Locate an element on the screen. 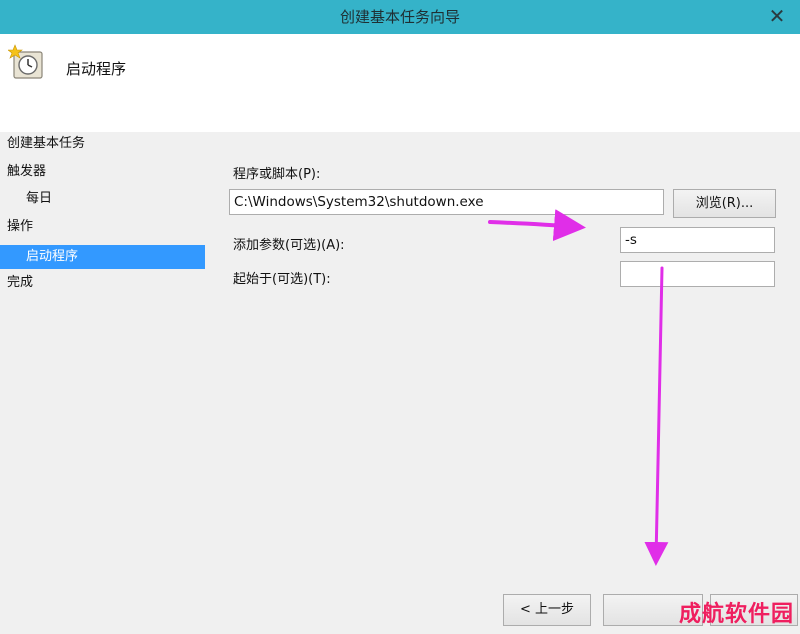 The height and width of the screenshot is (634, 800). arrow-to-next is located at coordinates (656, 416).